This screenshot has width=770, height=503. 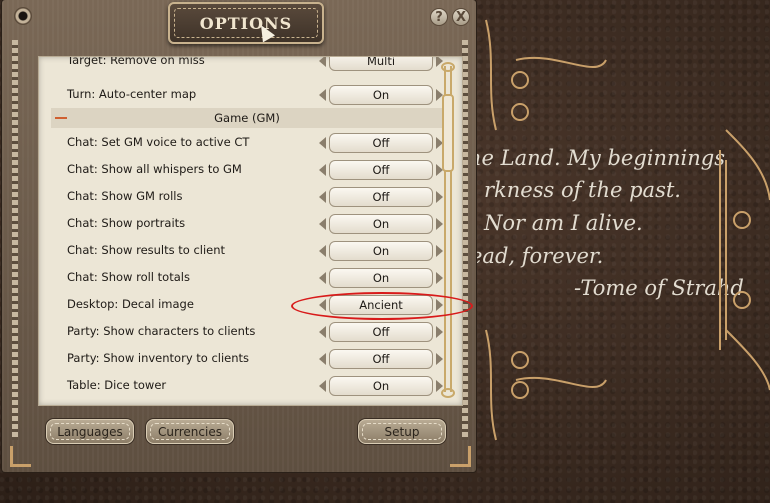 I want to click on option-label: Desktop: Decal image, so click(x=130, y=304).